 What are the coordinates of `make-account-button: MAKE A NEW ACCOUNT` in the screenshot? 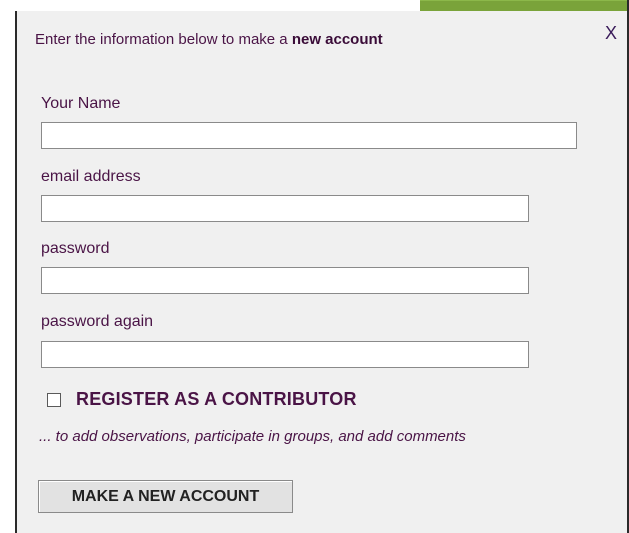 It's located at (165, 496).